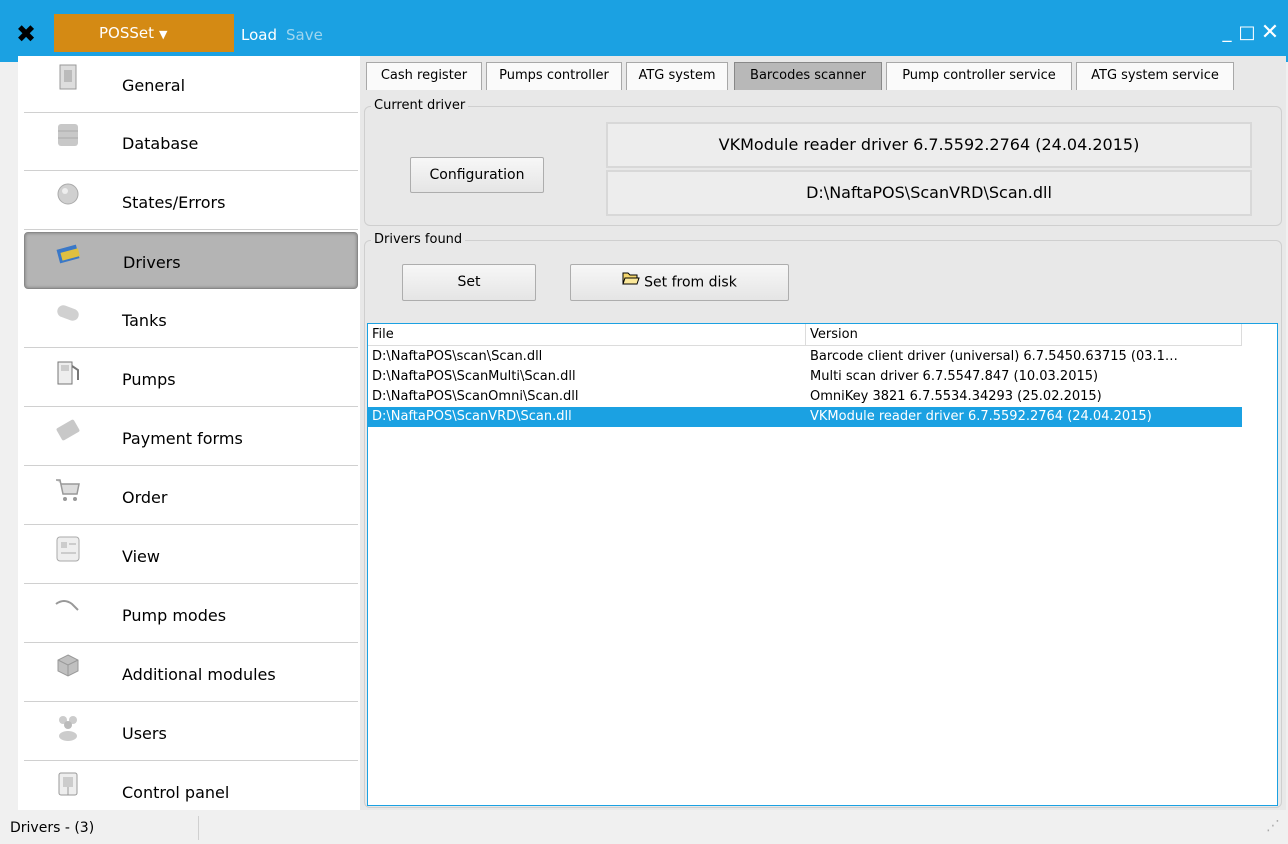 The height and width of the screenshot is (844, 1288). I want to click on sidebar-item-label: Drivers, so click(152, 262).